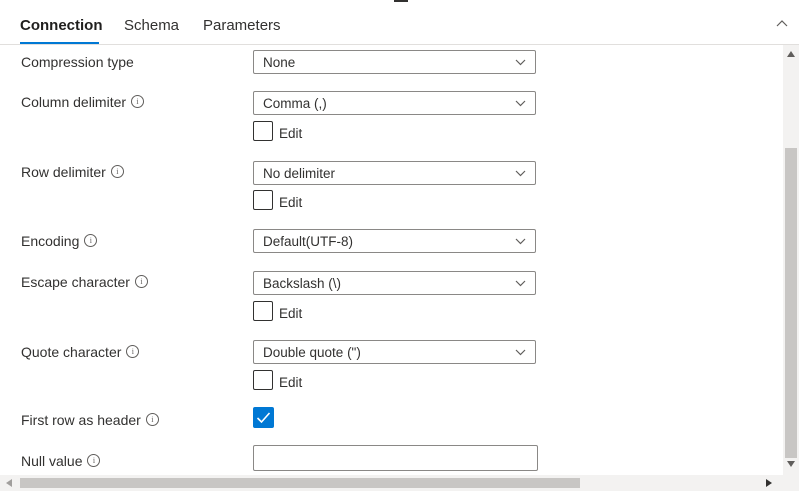  I want to click on null-value-label: Null value i, so click(61, 461).